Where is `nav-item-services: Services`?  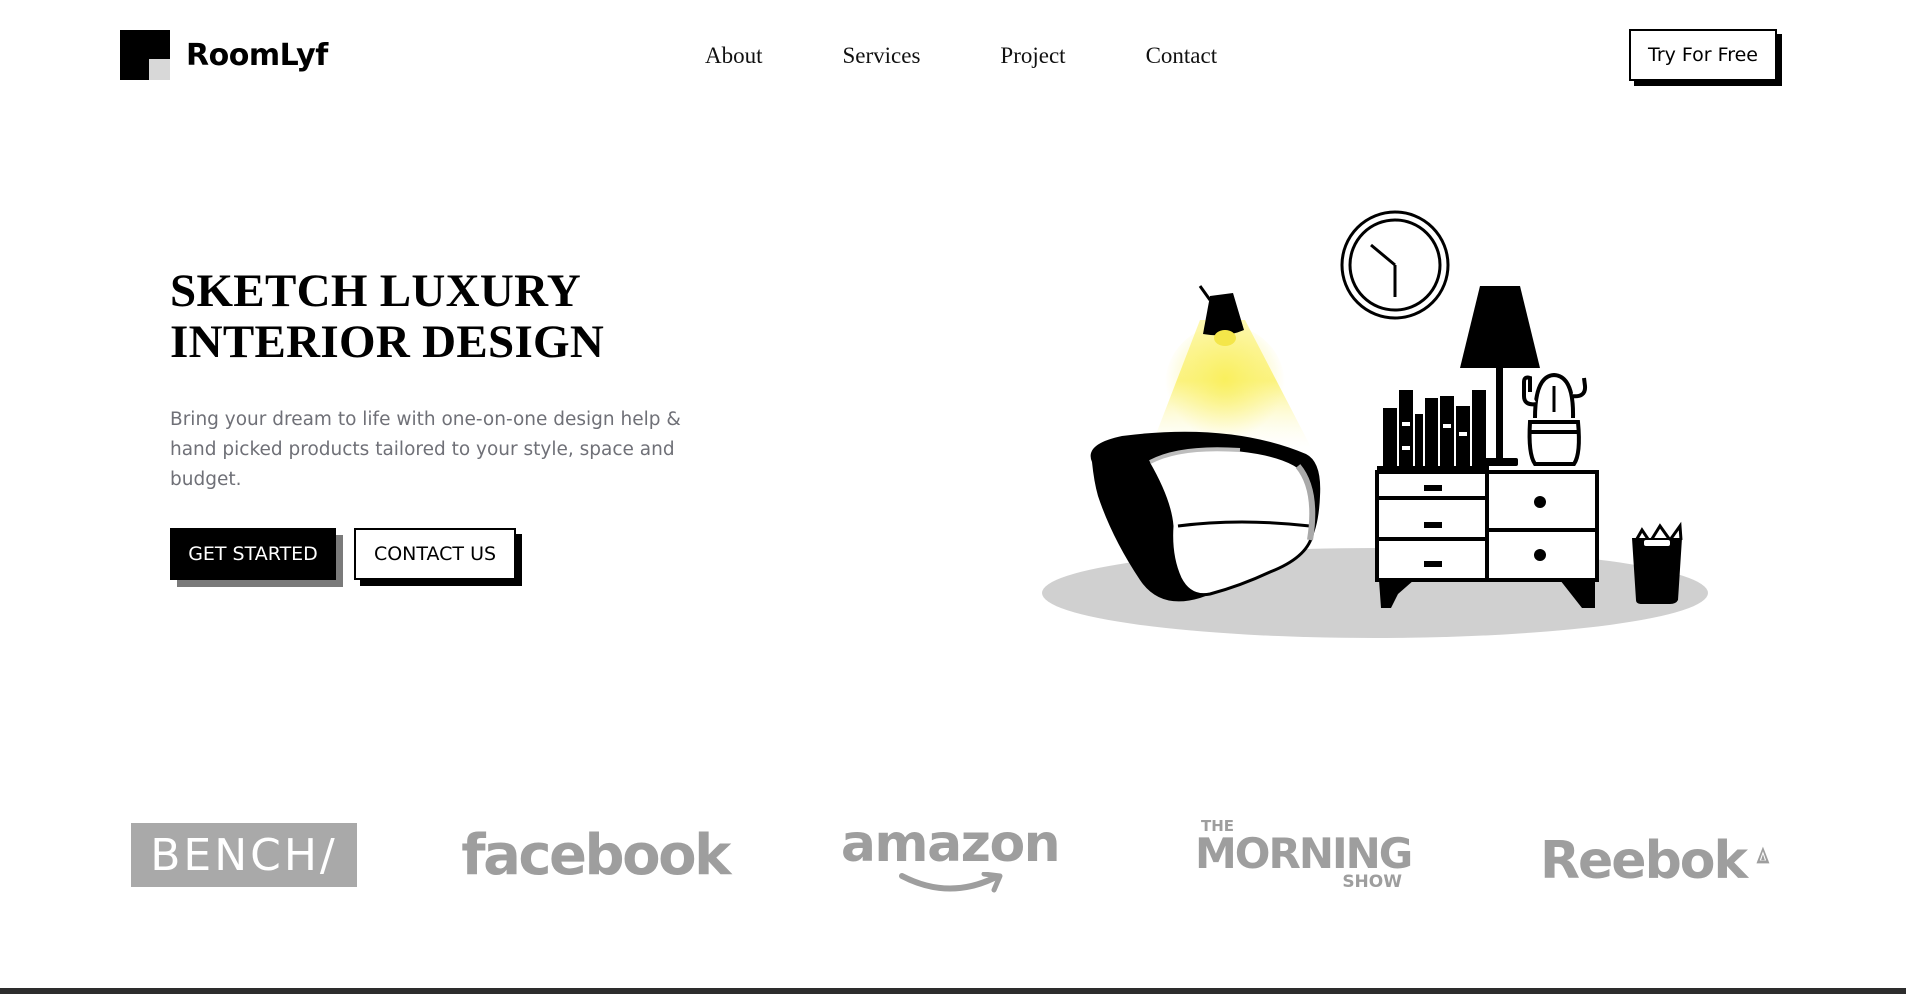
nav-item-services: Services is located at coordinates (882, 56).